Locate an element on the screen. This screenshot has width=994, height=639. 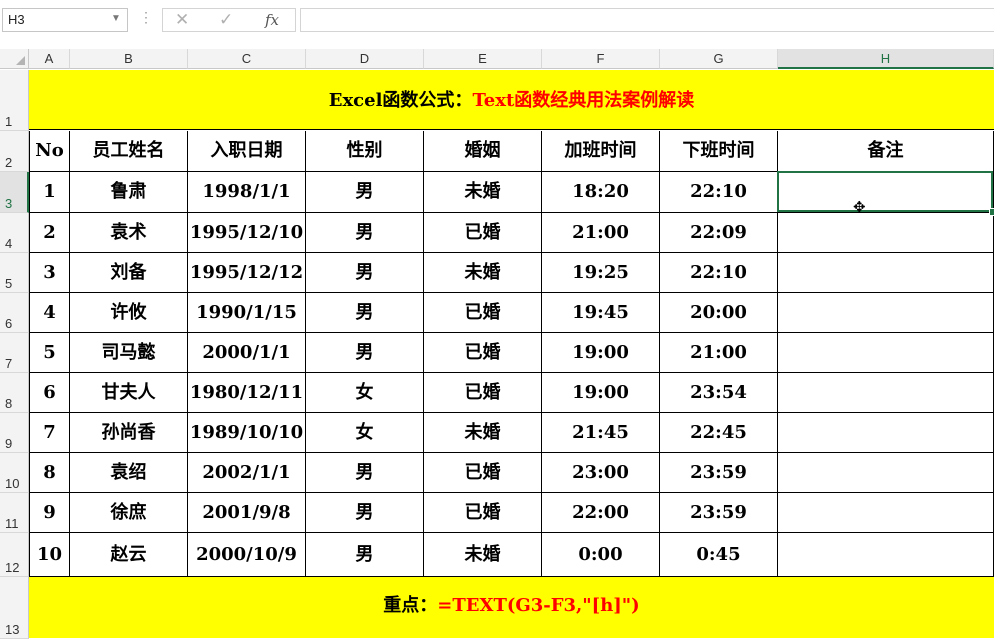
column-header-d: D is located at coordinates (365, 59).